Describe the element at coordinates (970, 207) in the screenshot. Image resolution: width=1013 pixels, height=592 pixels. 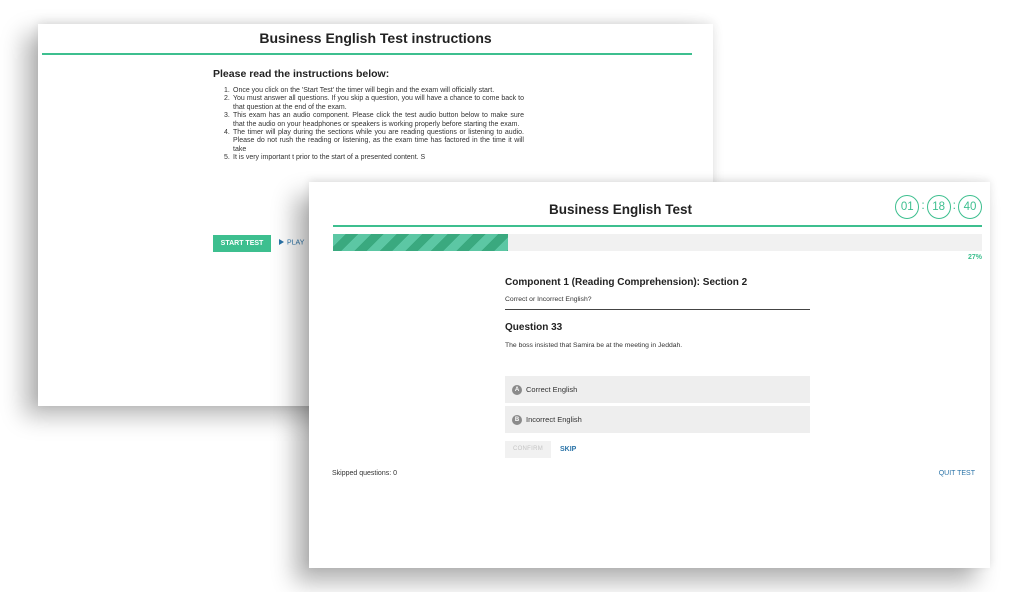
I see `timer-seconds: 40` at that location.